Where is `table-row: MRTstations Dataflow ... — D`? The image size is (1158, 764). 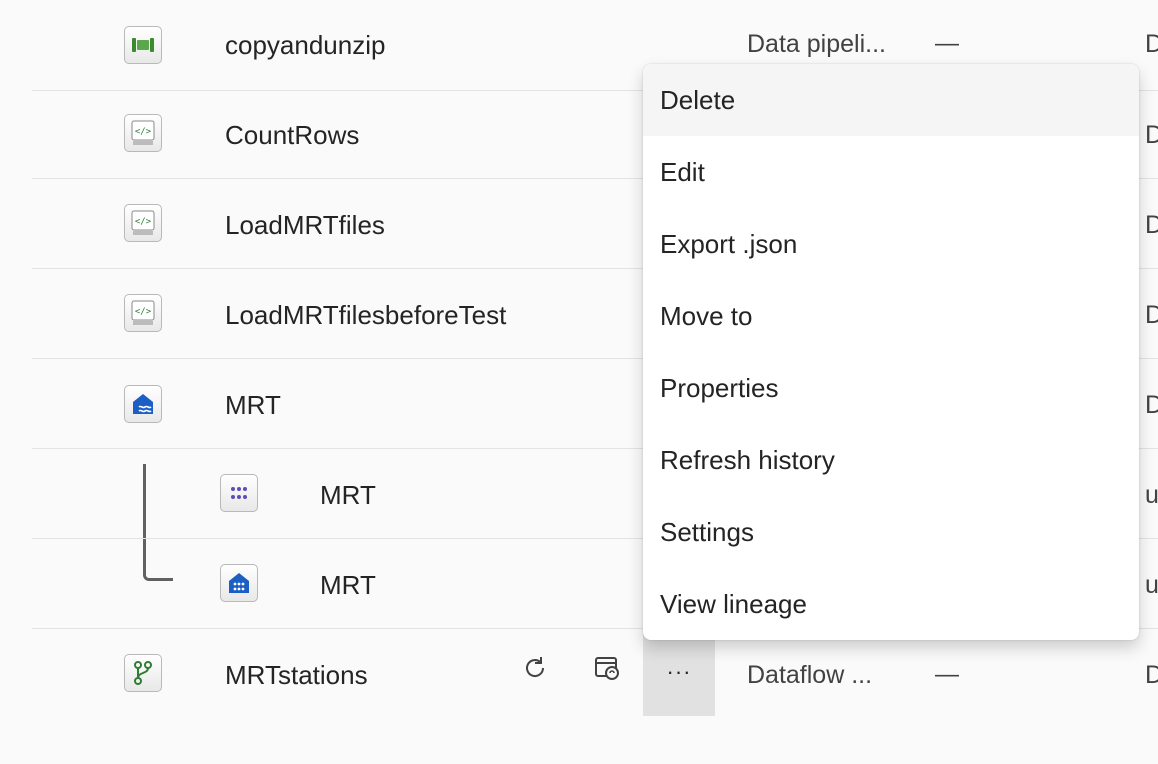
table-row: MRTstations Dataflow ... — D is located at coordinates (595, 673).